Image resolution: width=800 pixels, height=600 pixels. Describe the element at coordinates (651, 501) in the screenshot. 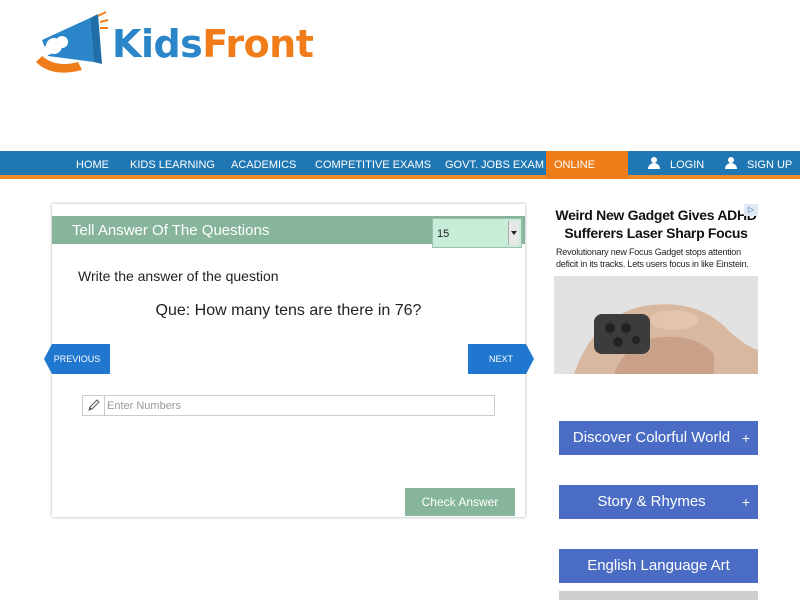

I see `story-rhymes-label: Story & Rhymes` at that location.